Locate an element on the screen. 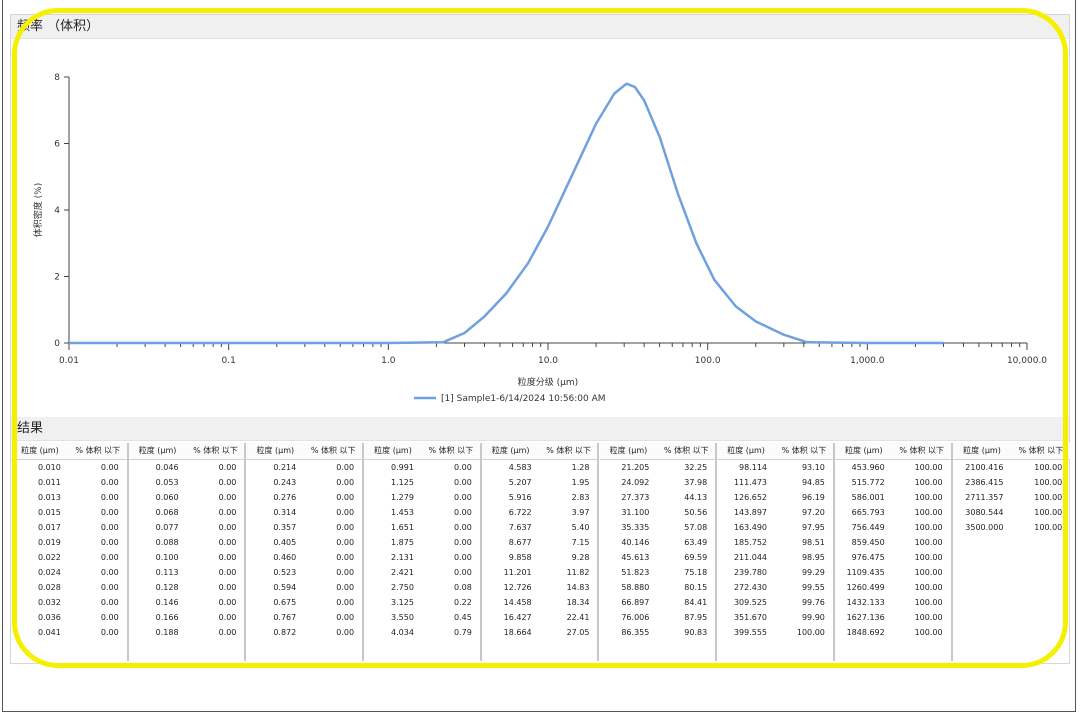  size-cell: 18.664 is located at coordinates (517, 632).